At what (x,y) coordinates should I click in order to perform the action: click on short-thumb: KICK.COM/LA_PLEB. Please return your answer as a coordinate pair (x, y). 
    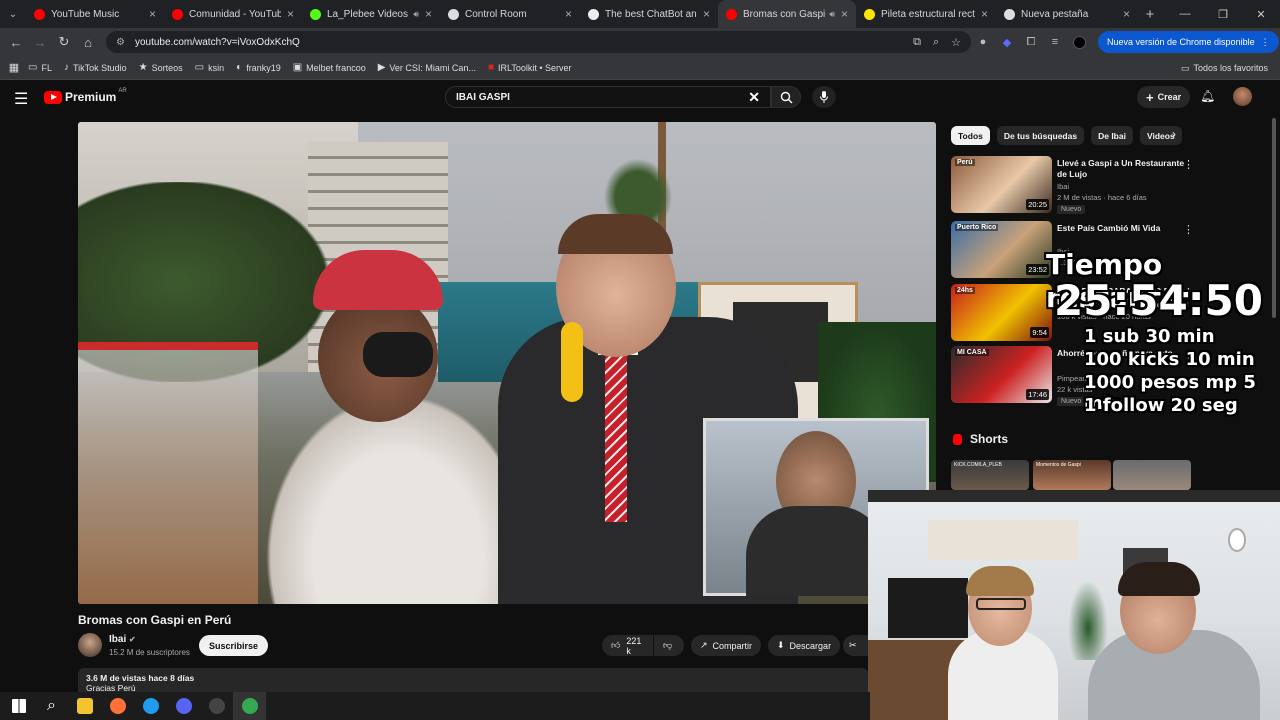
    Looking at the image, I should click on (990, 475).